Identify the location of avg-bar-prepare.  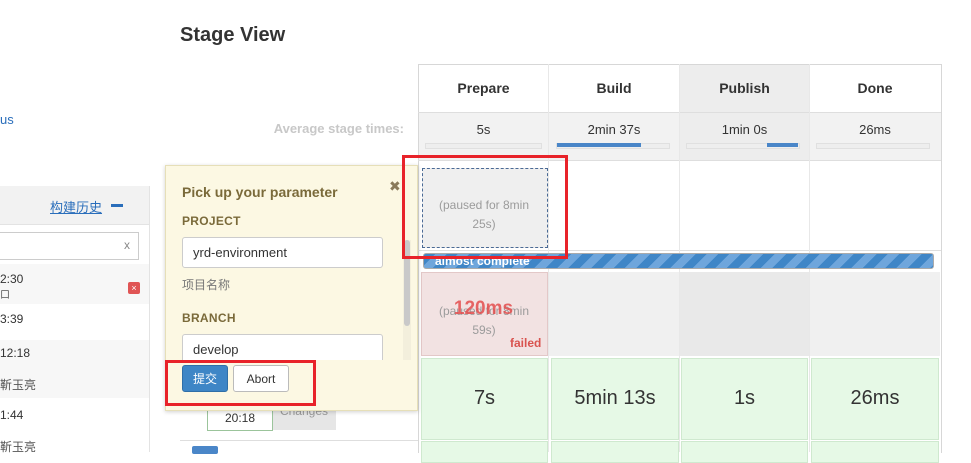
(483, 146).